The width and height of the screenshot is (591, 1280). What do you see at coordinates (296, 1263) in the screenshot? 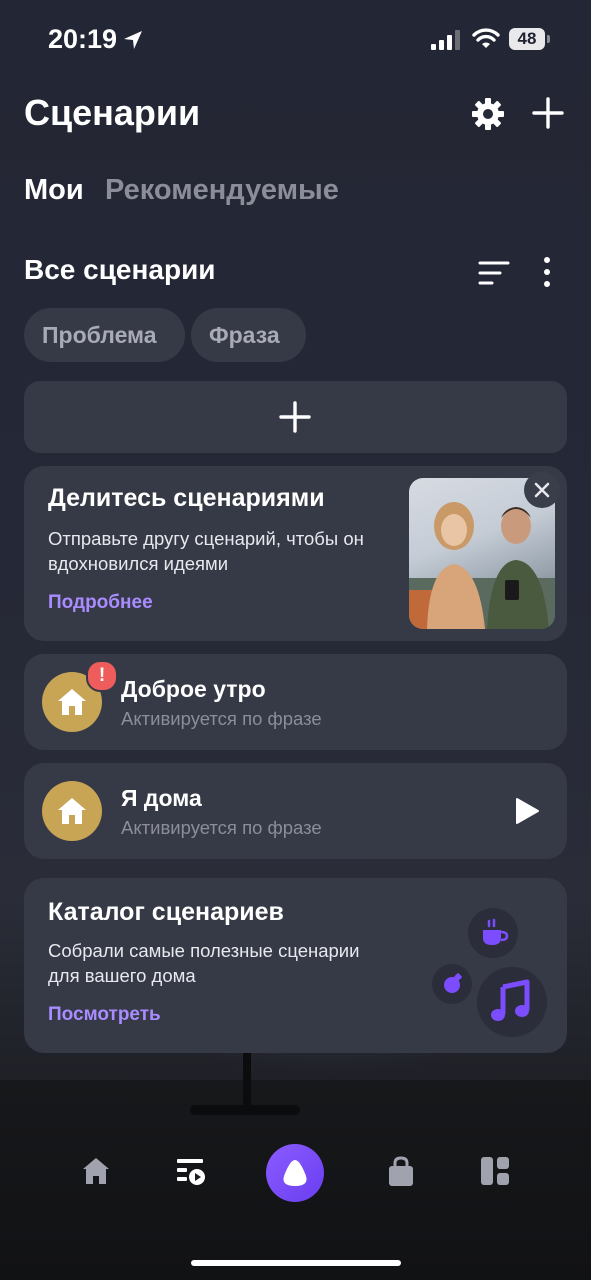
I see `home-indicator` at bounding box center [296, 1263].